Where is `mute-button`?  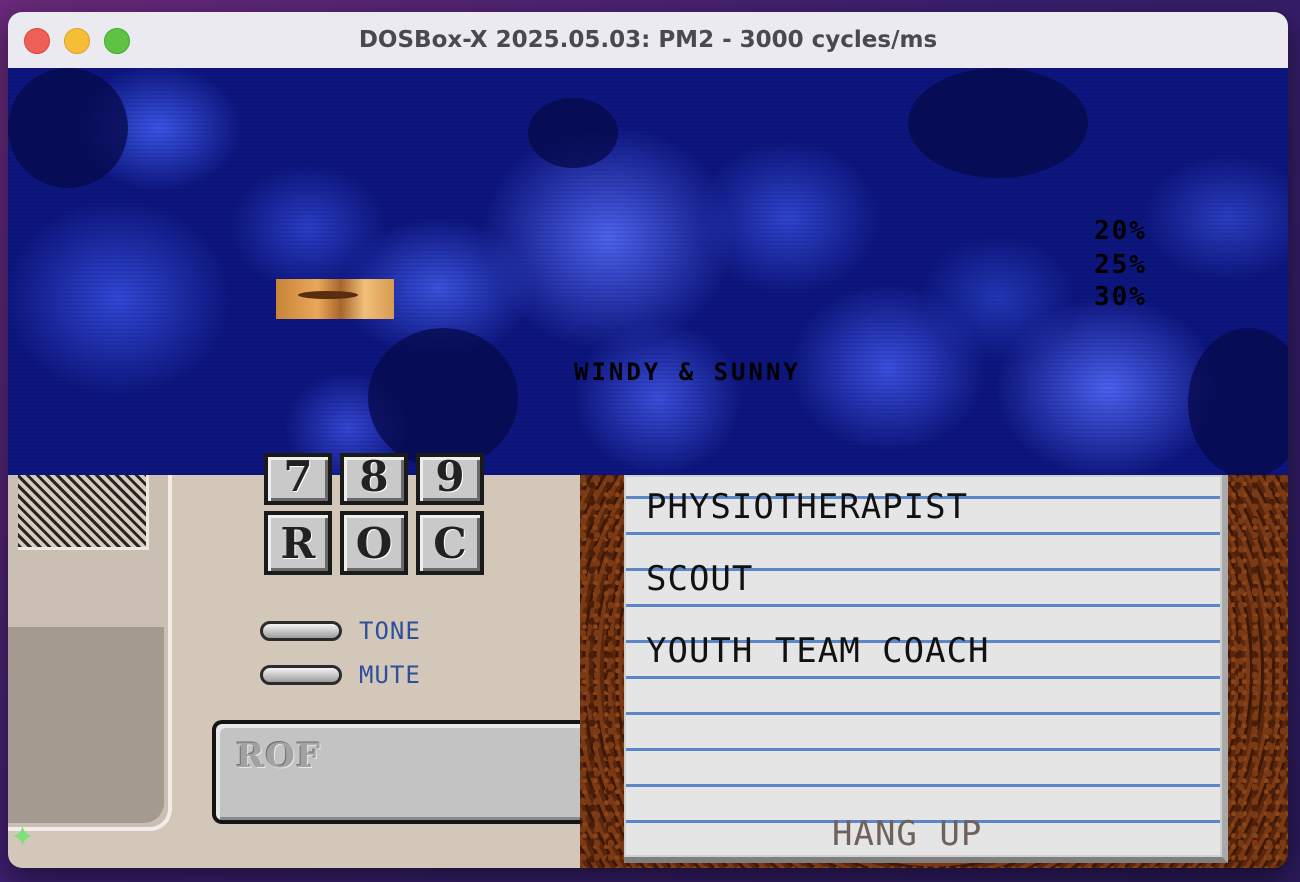
mute-button is located at coordinates (301, 675).